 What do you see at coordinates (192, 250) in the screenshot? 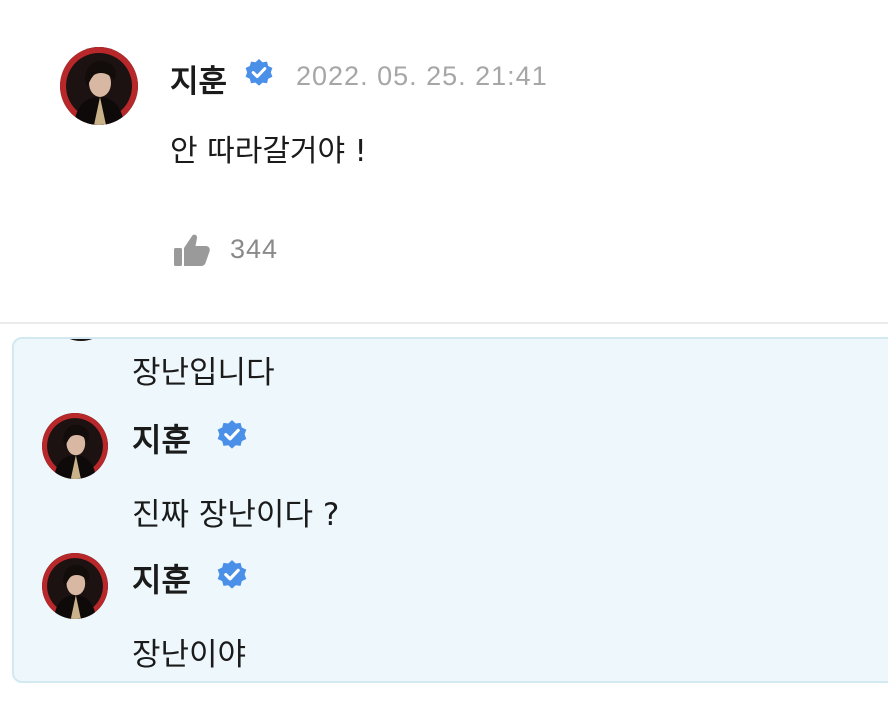
I see `thumbs-up-icon` at bounding box center [192, 250].